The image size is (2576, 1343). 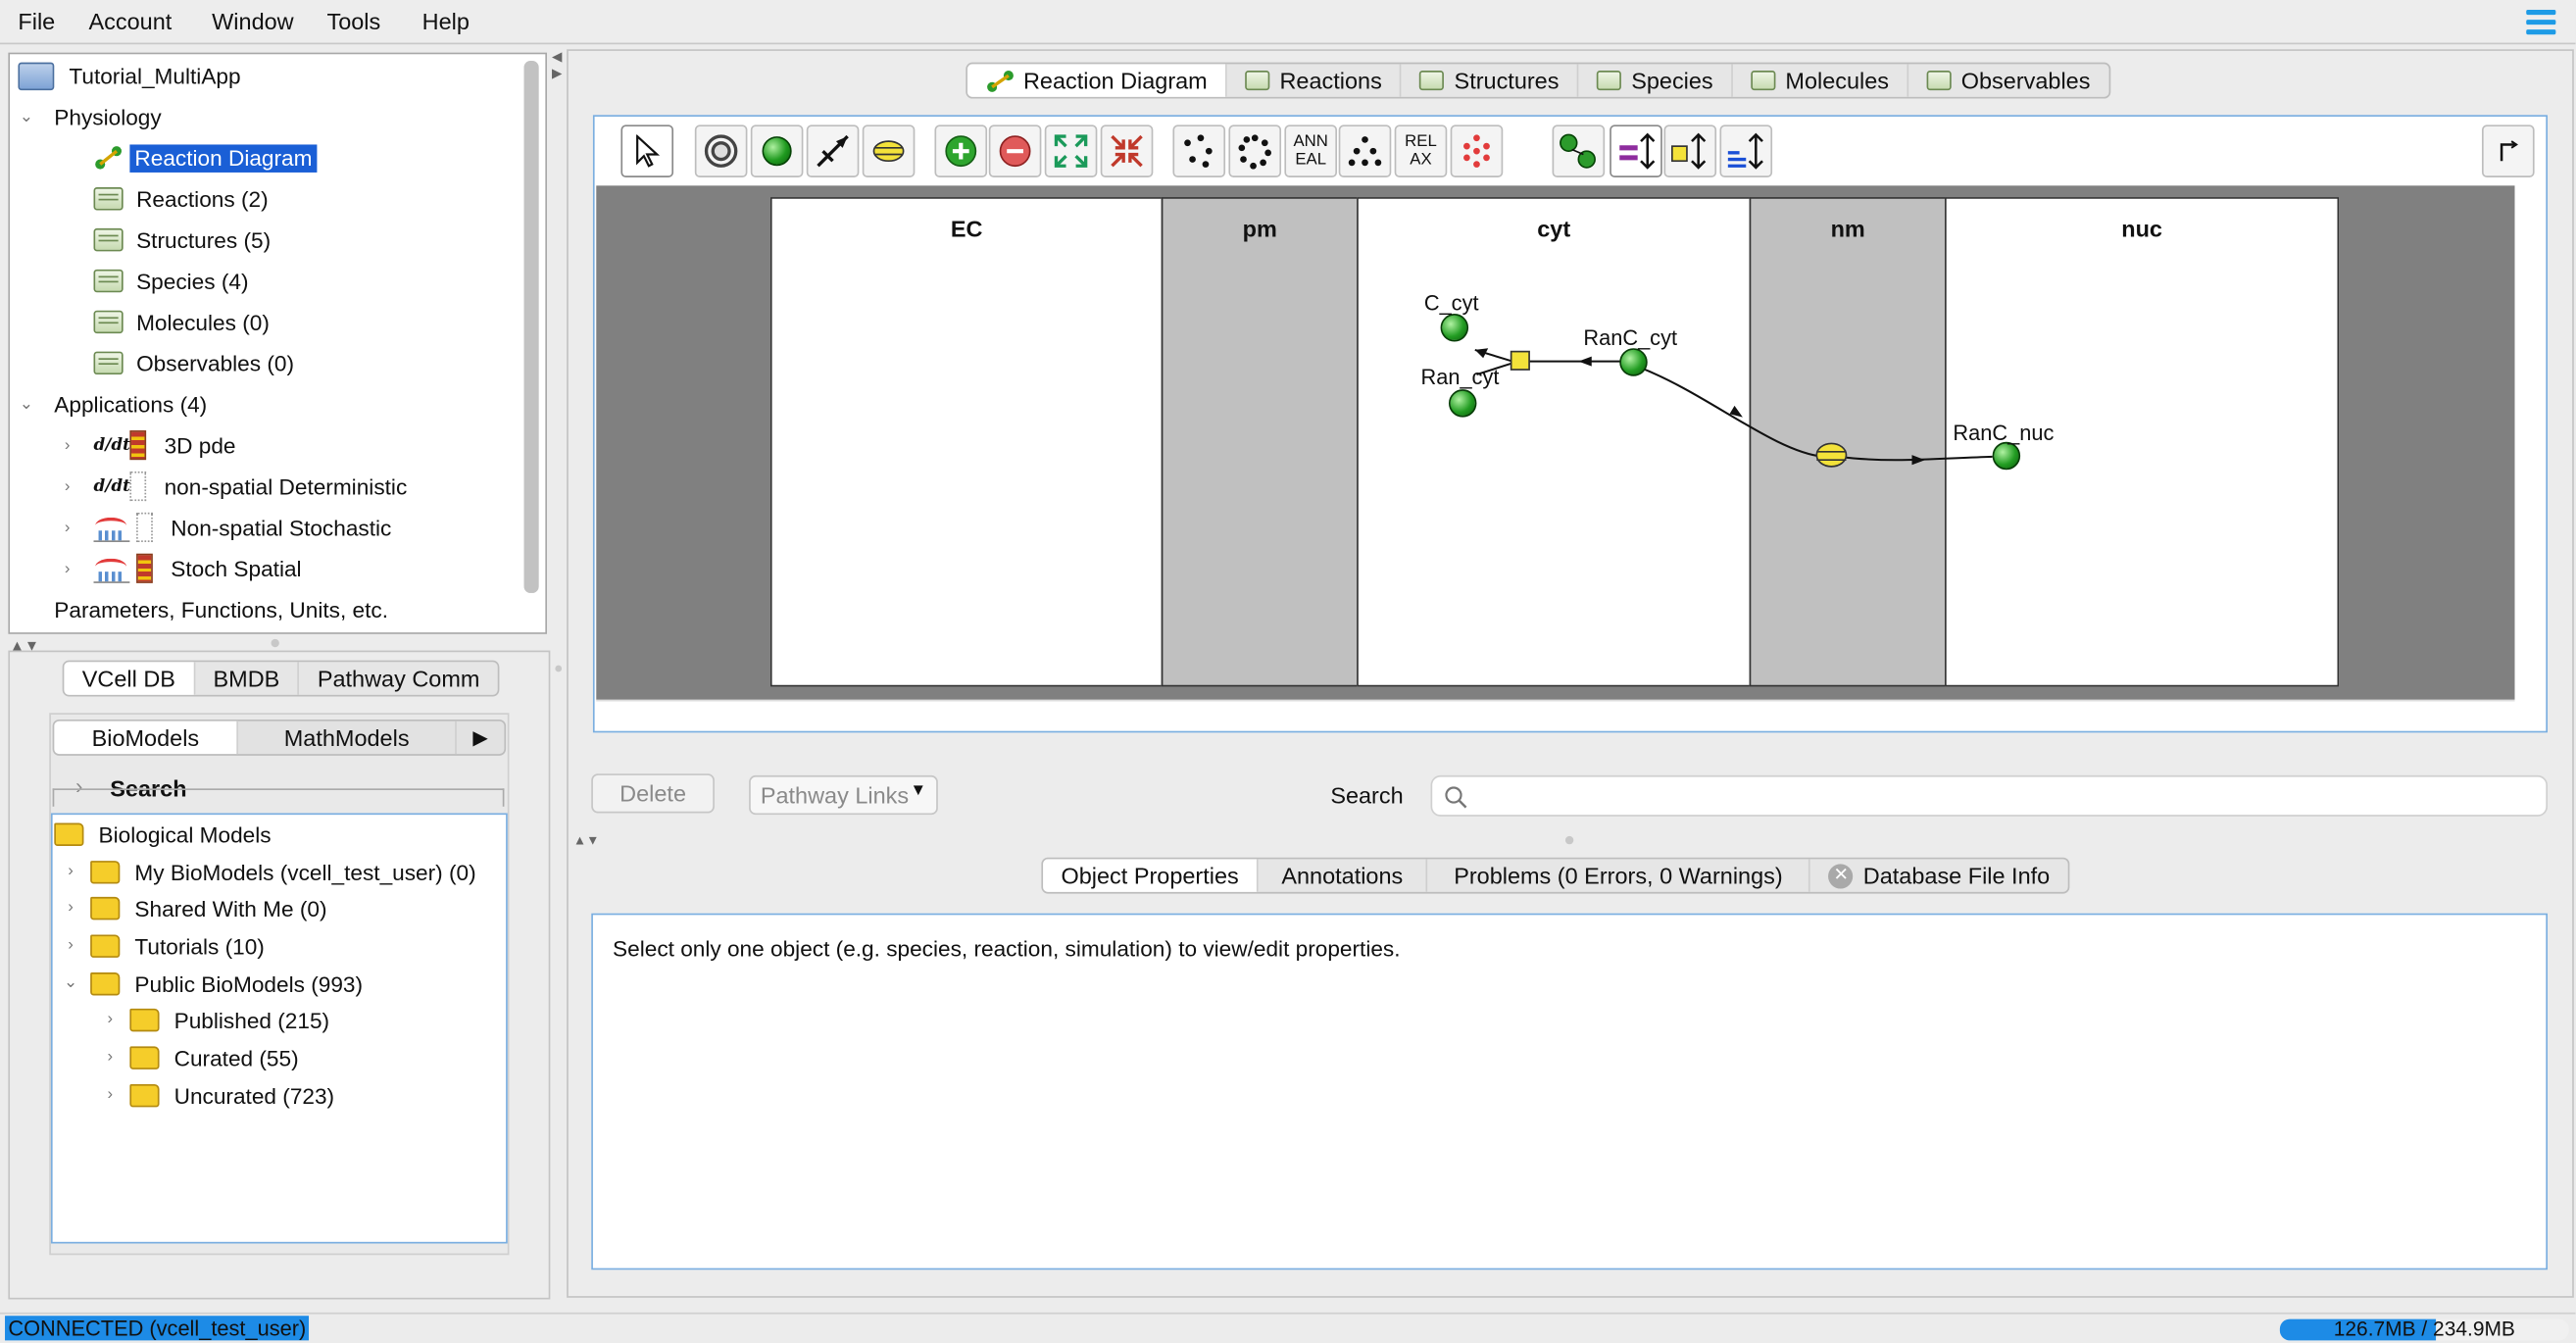 I want to click on tab-label: Database File Info, so click(x=1956, y=876).